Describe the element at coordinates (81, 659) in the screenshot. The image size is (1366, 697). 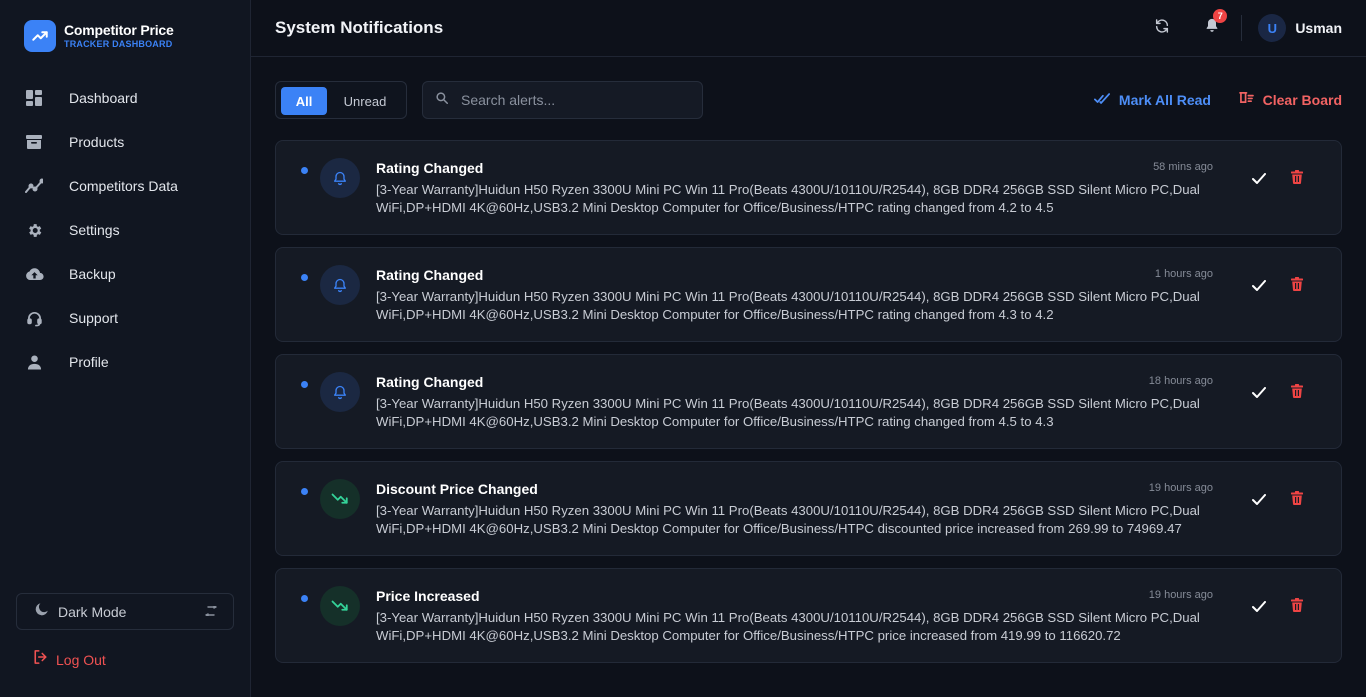
I see `logout-label: Log Out` at that location.